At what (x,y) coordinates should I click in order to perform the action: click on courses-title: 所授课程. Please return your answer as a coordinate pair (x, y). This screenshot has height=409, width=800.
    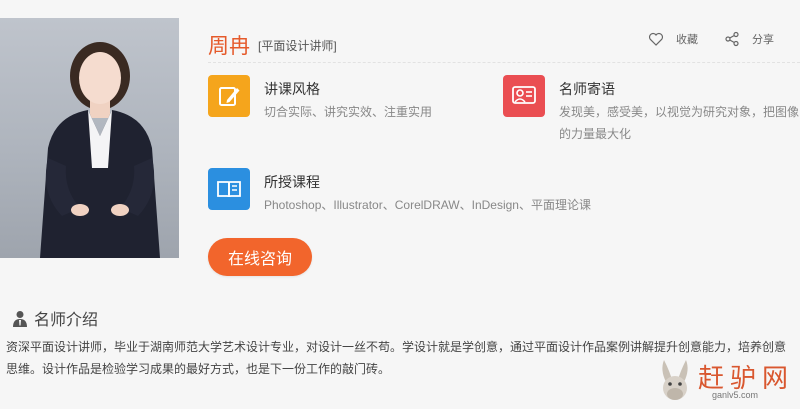
    Looking at the image, I should click on (292, 182).